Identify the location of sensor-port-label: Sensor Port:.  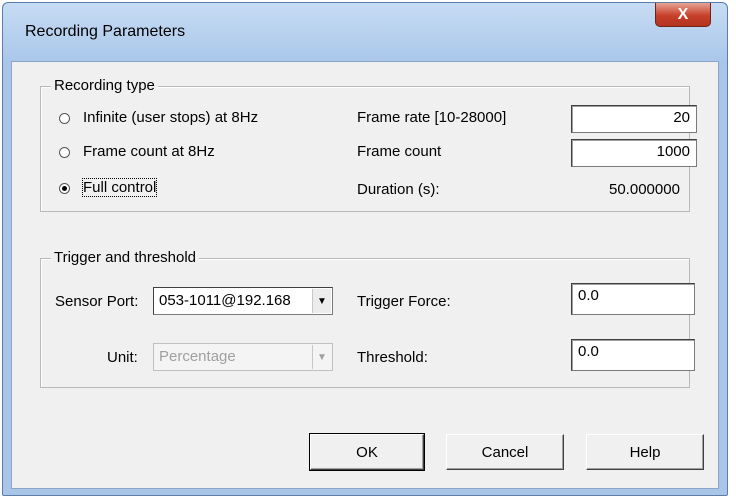
(97, 301).